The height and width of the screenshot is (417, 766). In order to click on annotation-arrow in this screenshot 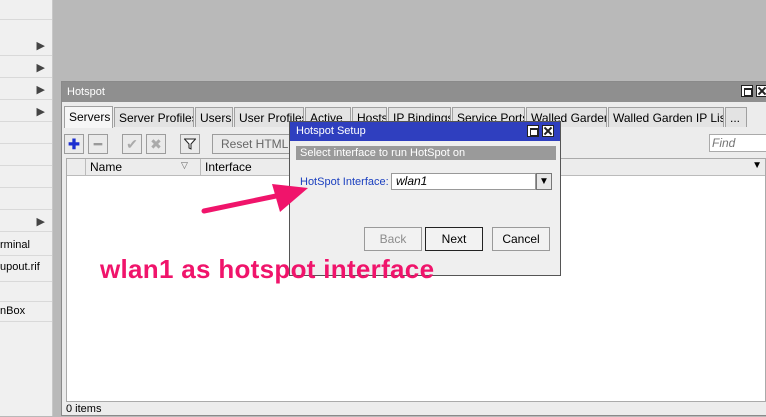, I will do `click(254, 199)`.